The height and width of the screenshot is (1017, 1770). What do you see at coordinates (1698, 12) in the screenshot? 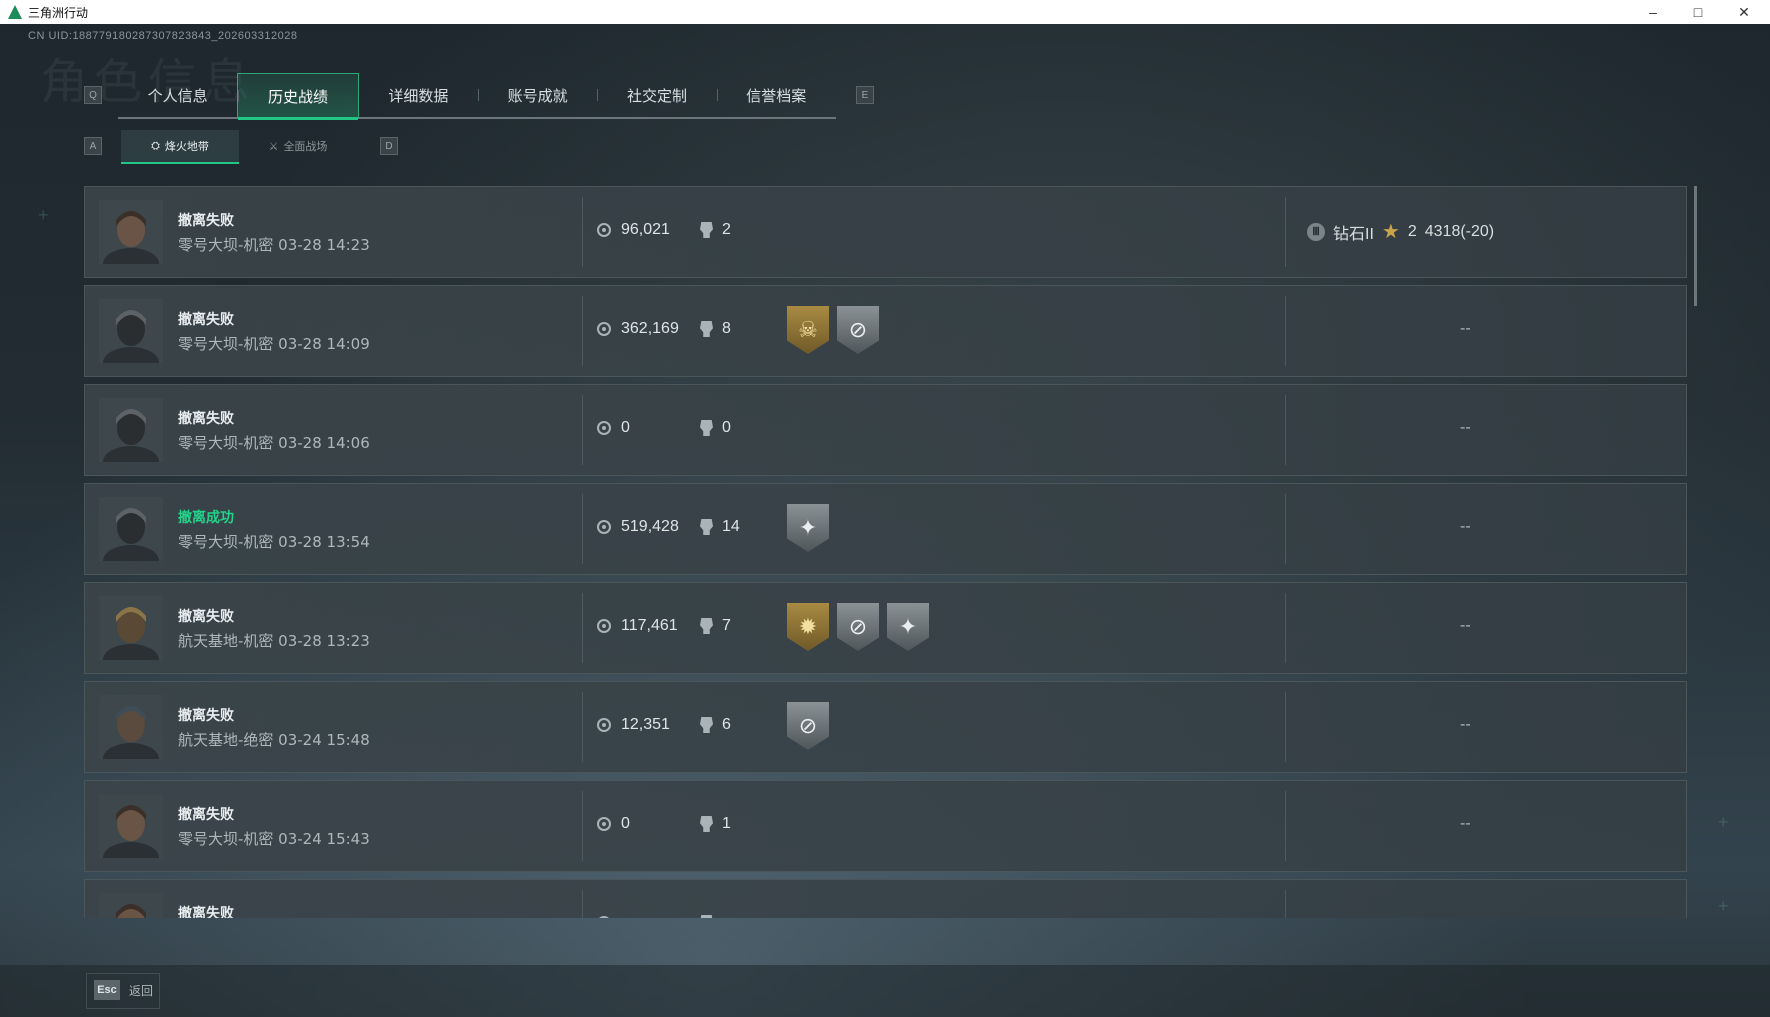
I see `maximize-button: □` at bounding box center [1698, 12].